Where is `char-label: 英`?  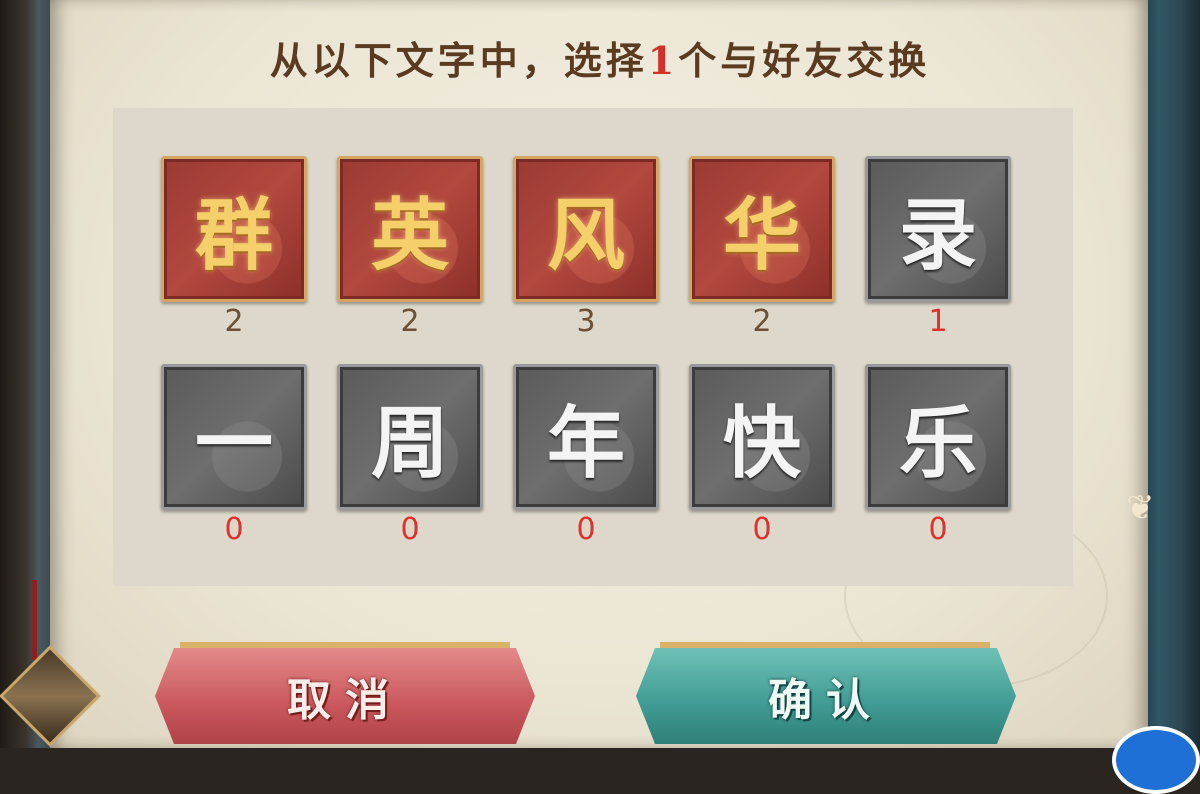 char-label: 英 is located at coordinates (410, 229).